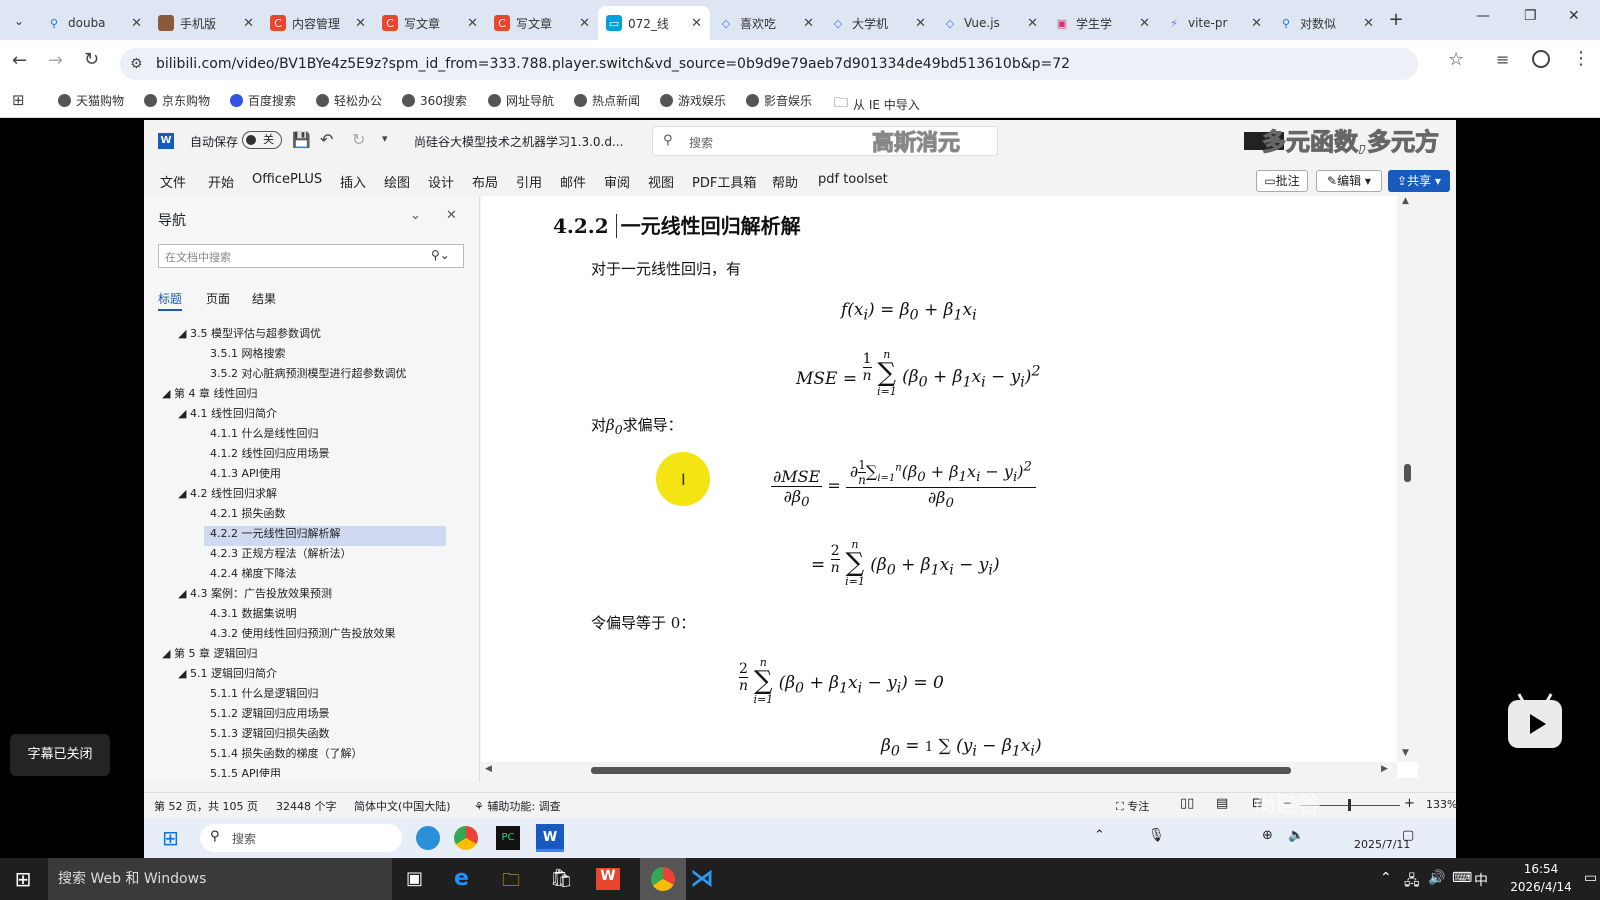 This screenshot has height=900, width=1600. What do you see at coordinates (1405, 753) in the screenshot?
I see `scroll-down-icon: ▼` at bounding box center [1405, 753].